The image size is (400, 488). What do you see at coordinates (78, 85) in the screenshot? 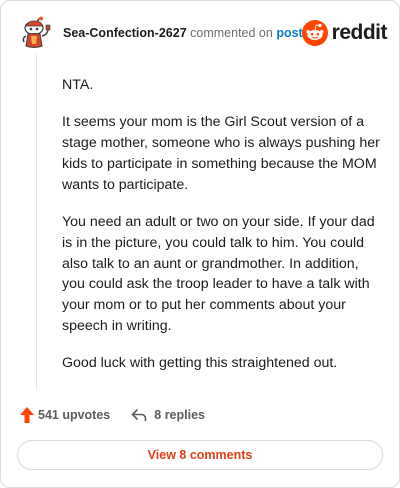
I see `comment-paragraph: NTA.` at bounding box center [78, 85].